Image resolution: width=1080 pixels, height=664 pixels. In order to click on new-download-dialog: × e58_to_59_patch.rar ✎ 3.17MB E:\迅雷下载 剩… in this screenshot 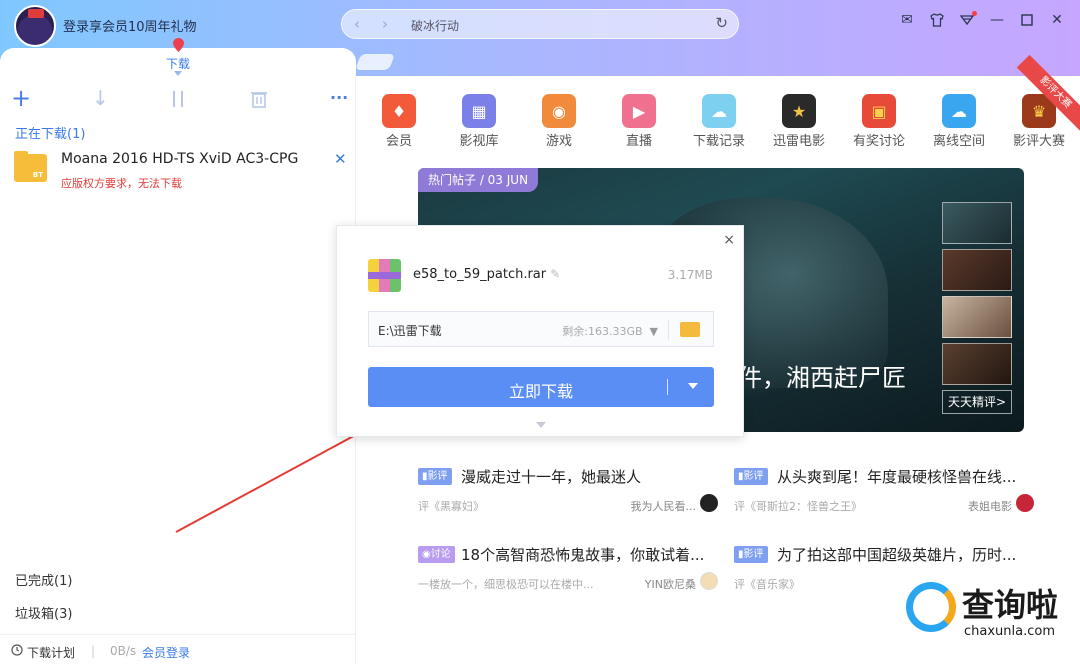, I will do `click(540, 331)`.